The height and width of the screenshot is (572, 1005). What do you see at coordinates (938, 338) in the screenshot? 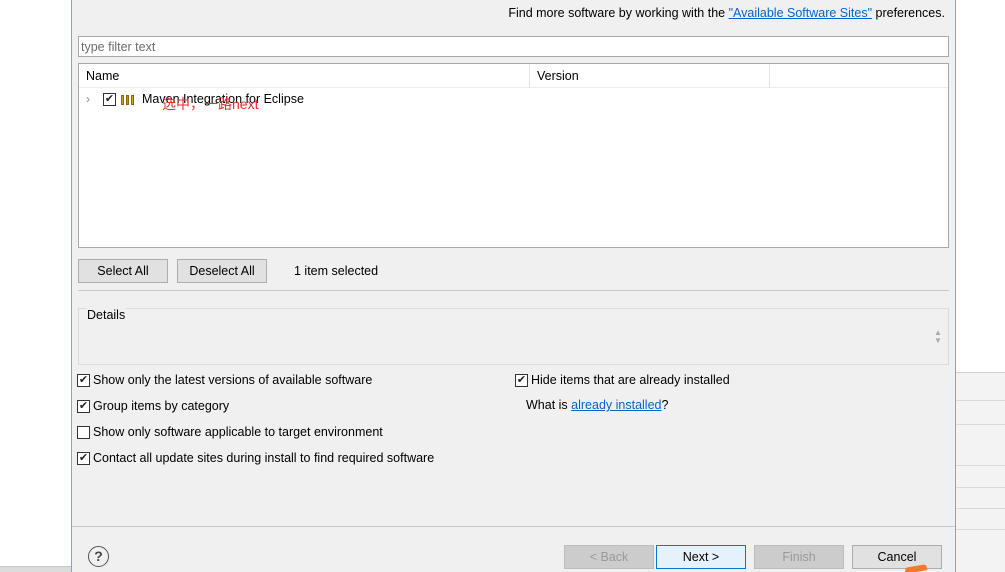
I see `details-scrollbar: ▲ ▼` at bounding box center [938, 338].